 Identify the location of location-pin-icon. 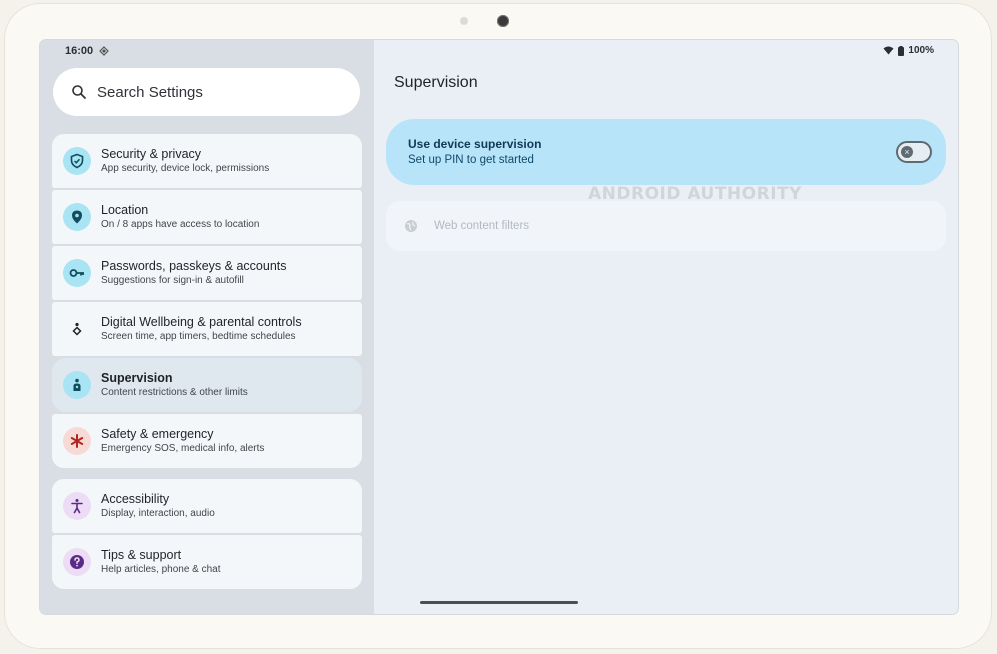
(77, 217).